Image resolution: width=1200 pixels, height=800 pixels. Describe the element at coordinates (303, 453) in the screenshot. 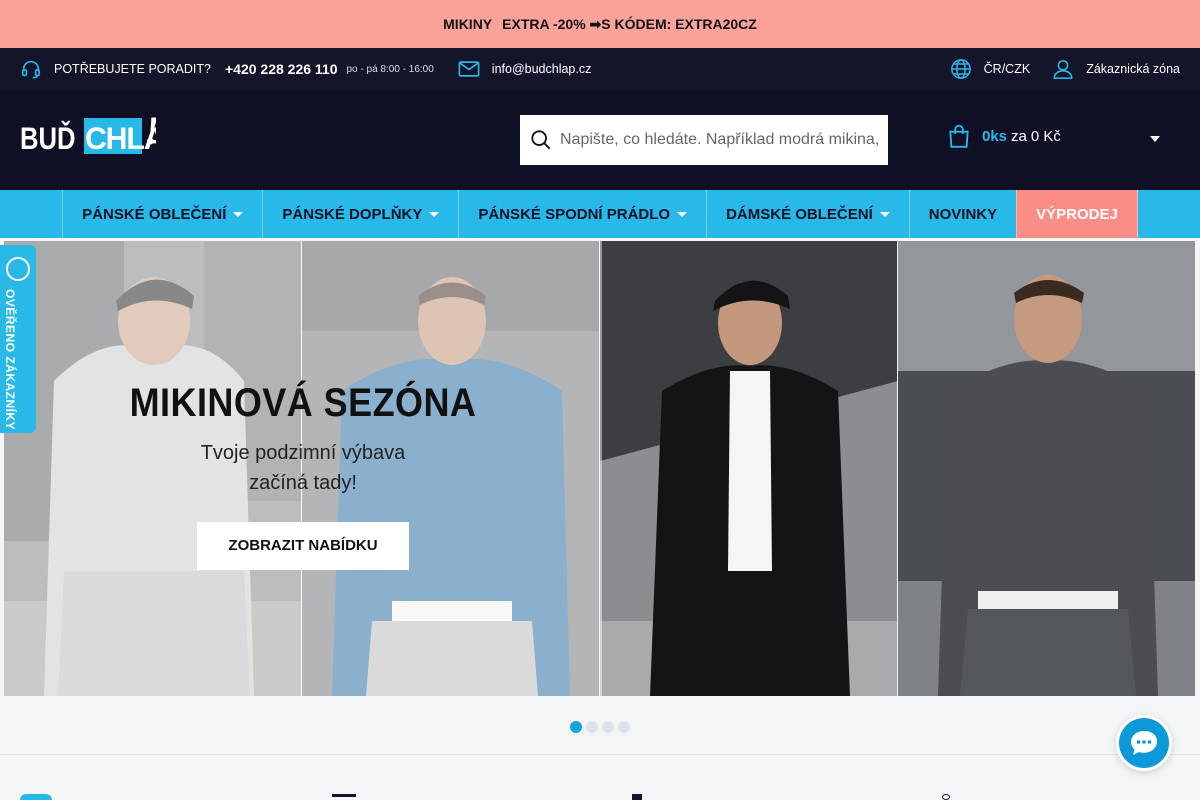

I see `hero-subtitle-line: Tvoje podzimní výbava` at that location.